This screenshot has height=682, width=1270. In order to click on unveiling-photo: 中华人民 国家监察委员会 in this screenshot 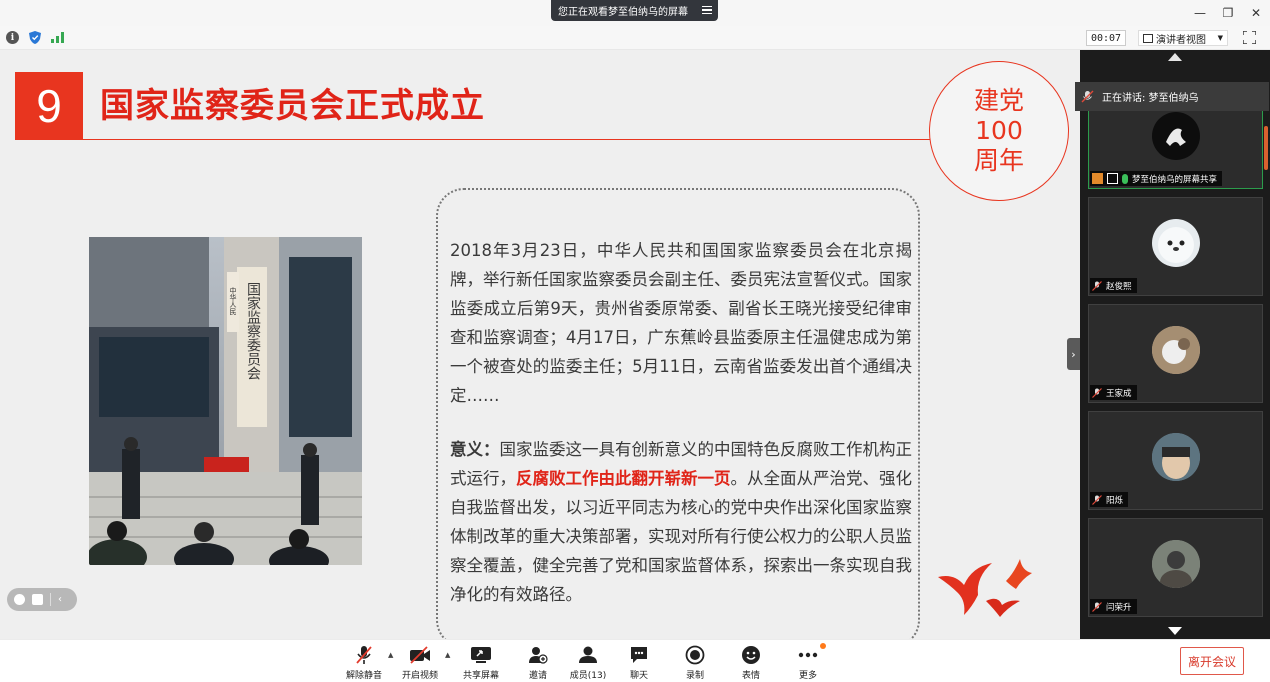, I will do `click(225, 401)`.